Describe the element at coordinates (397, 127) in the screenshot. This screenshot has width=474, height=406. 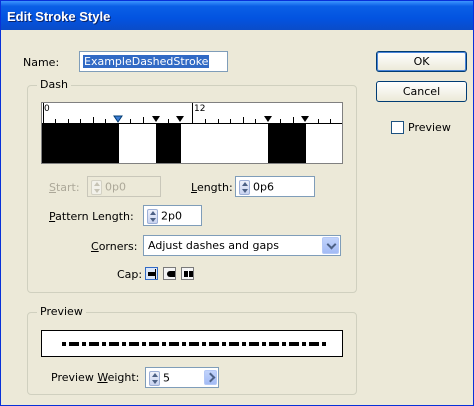
I see `preview-checkbox` at that location.